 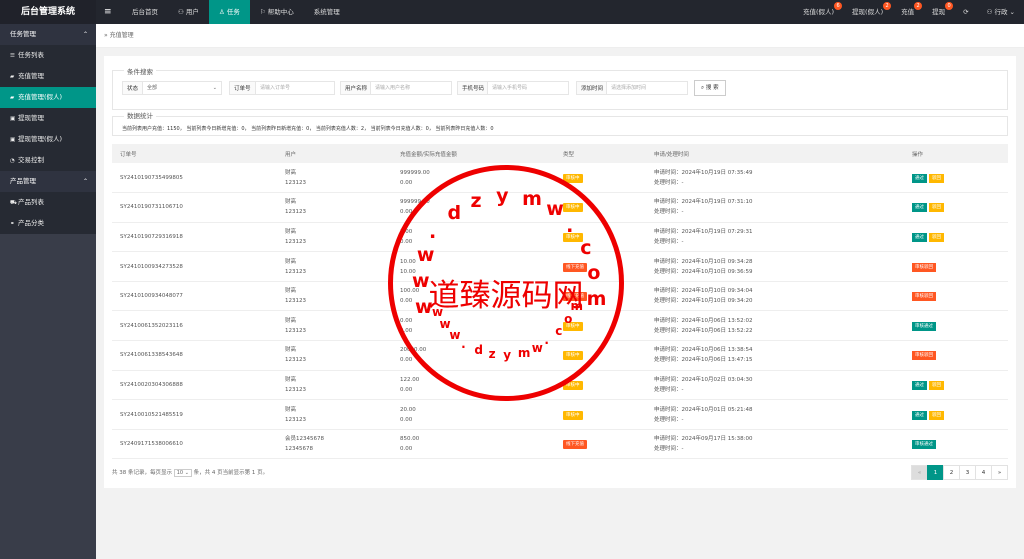 What do you see at coordinates (214, 88) in the screenshot?
I see `chevron-down-icon: ⌄` at bounding box center [214, 88].